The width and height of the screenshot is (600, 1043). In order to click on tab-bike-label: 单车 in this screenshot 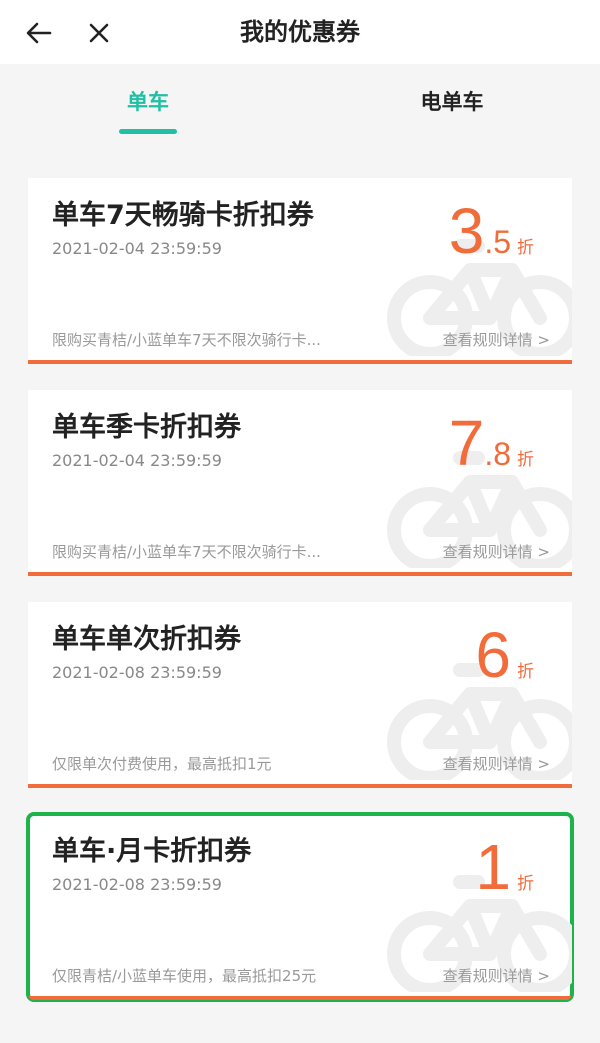, I will do `click(148, 102)`.